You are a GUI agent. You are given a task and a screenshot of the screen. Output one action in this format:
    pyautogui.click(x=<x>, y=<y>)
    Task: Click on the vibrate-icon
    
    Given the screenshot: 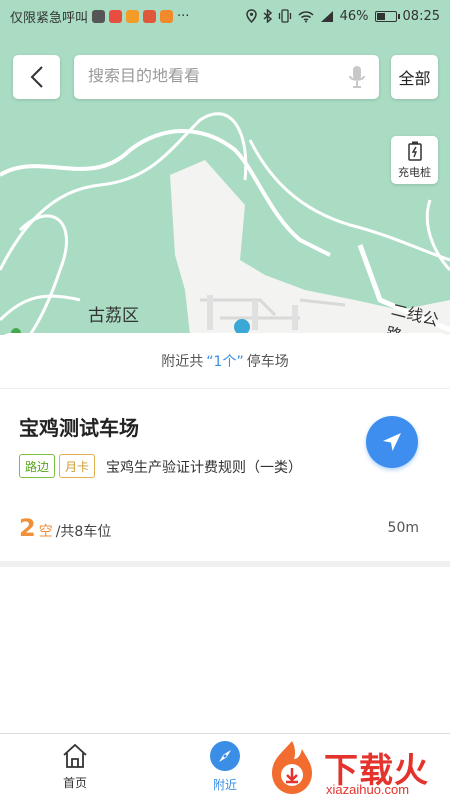 What is the action you would take?
    pyautogui.click(x=284, y=16)
    